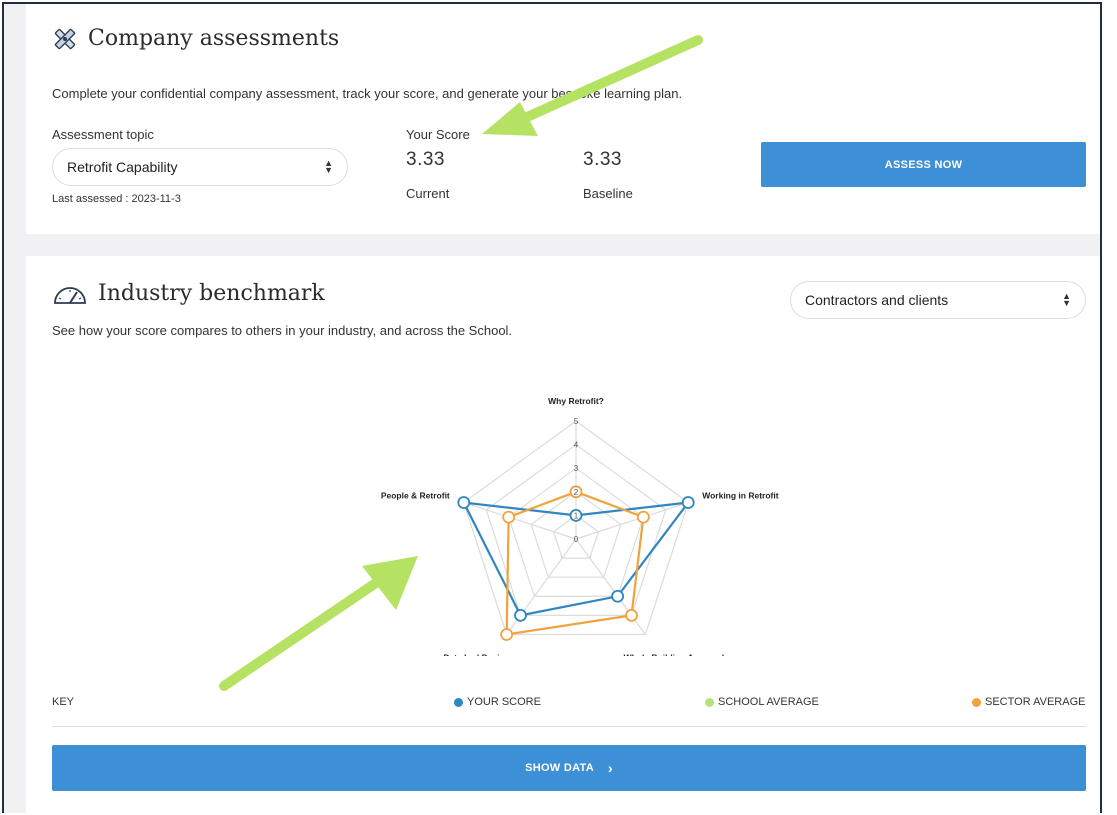 The width and height of the screenshot is (1117, 815). What do you see at coordinates (116, 199) in the screenshot?
I see `last-assessed: Last assessed : 2023-11-3` at bounding box center [116, 199].